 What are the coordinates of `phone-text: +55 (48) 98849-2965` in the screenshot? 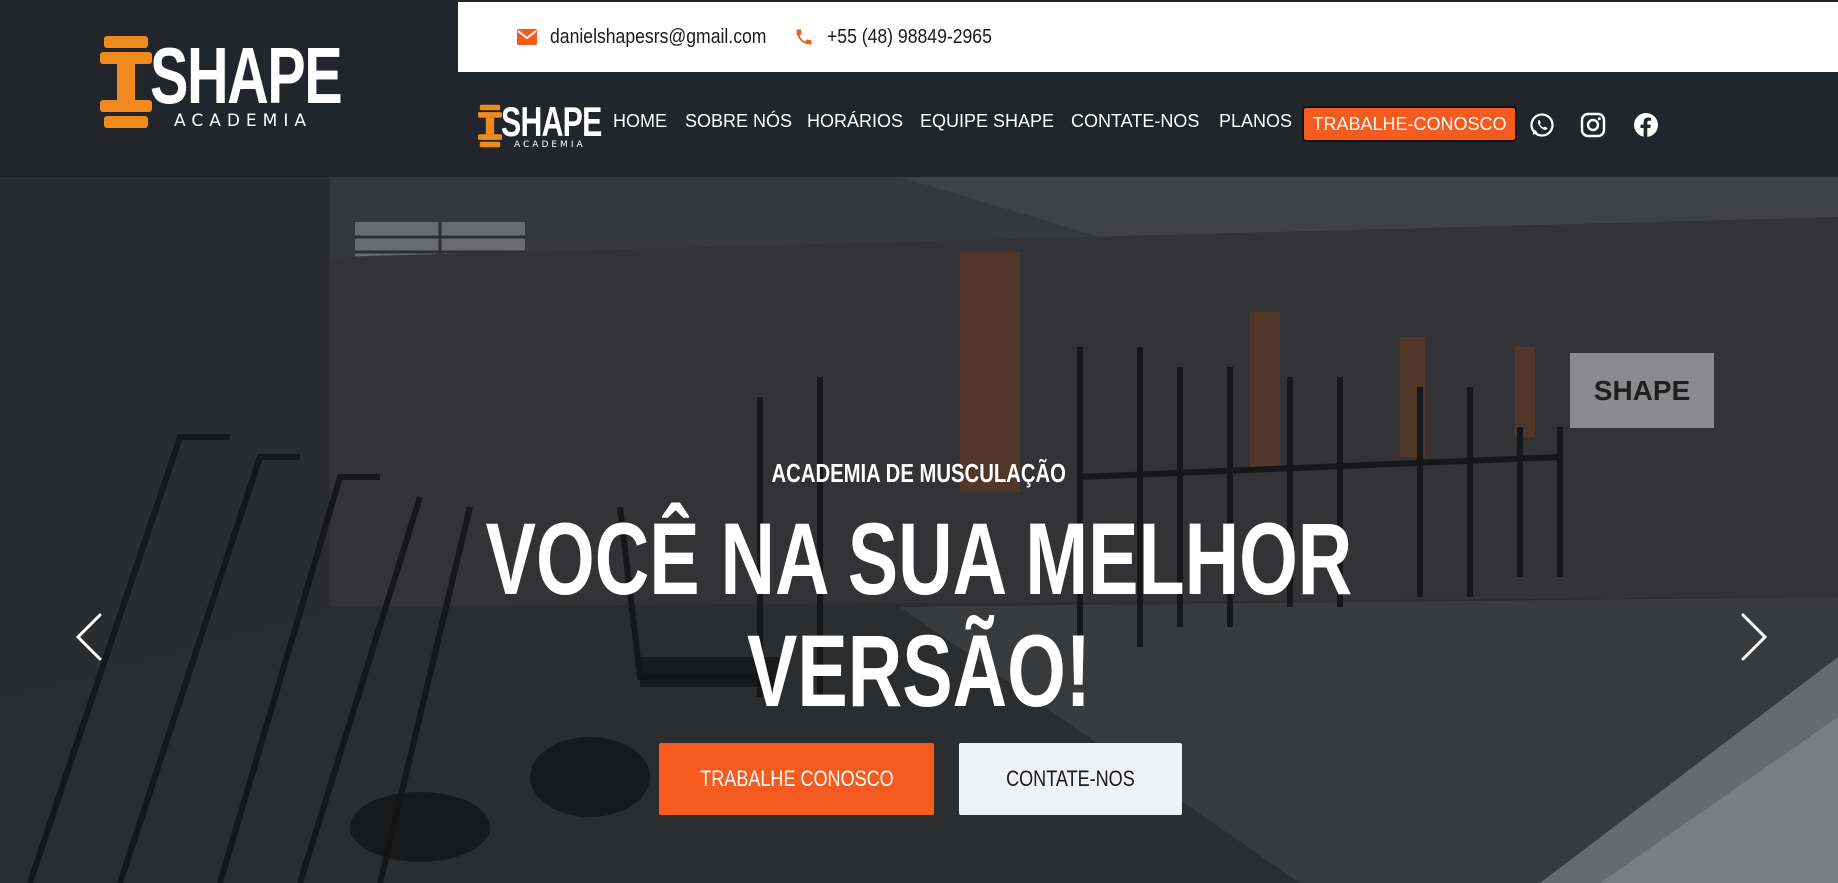 It's located at (909, 36).